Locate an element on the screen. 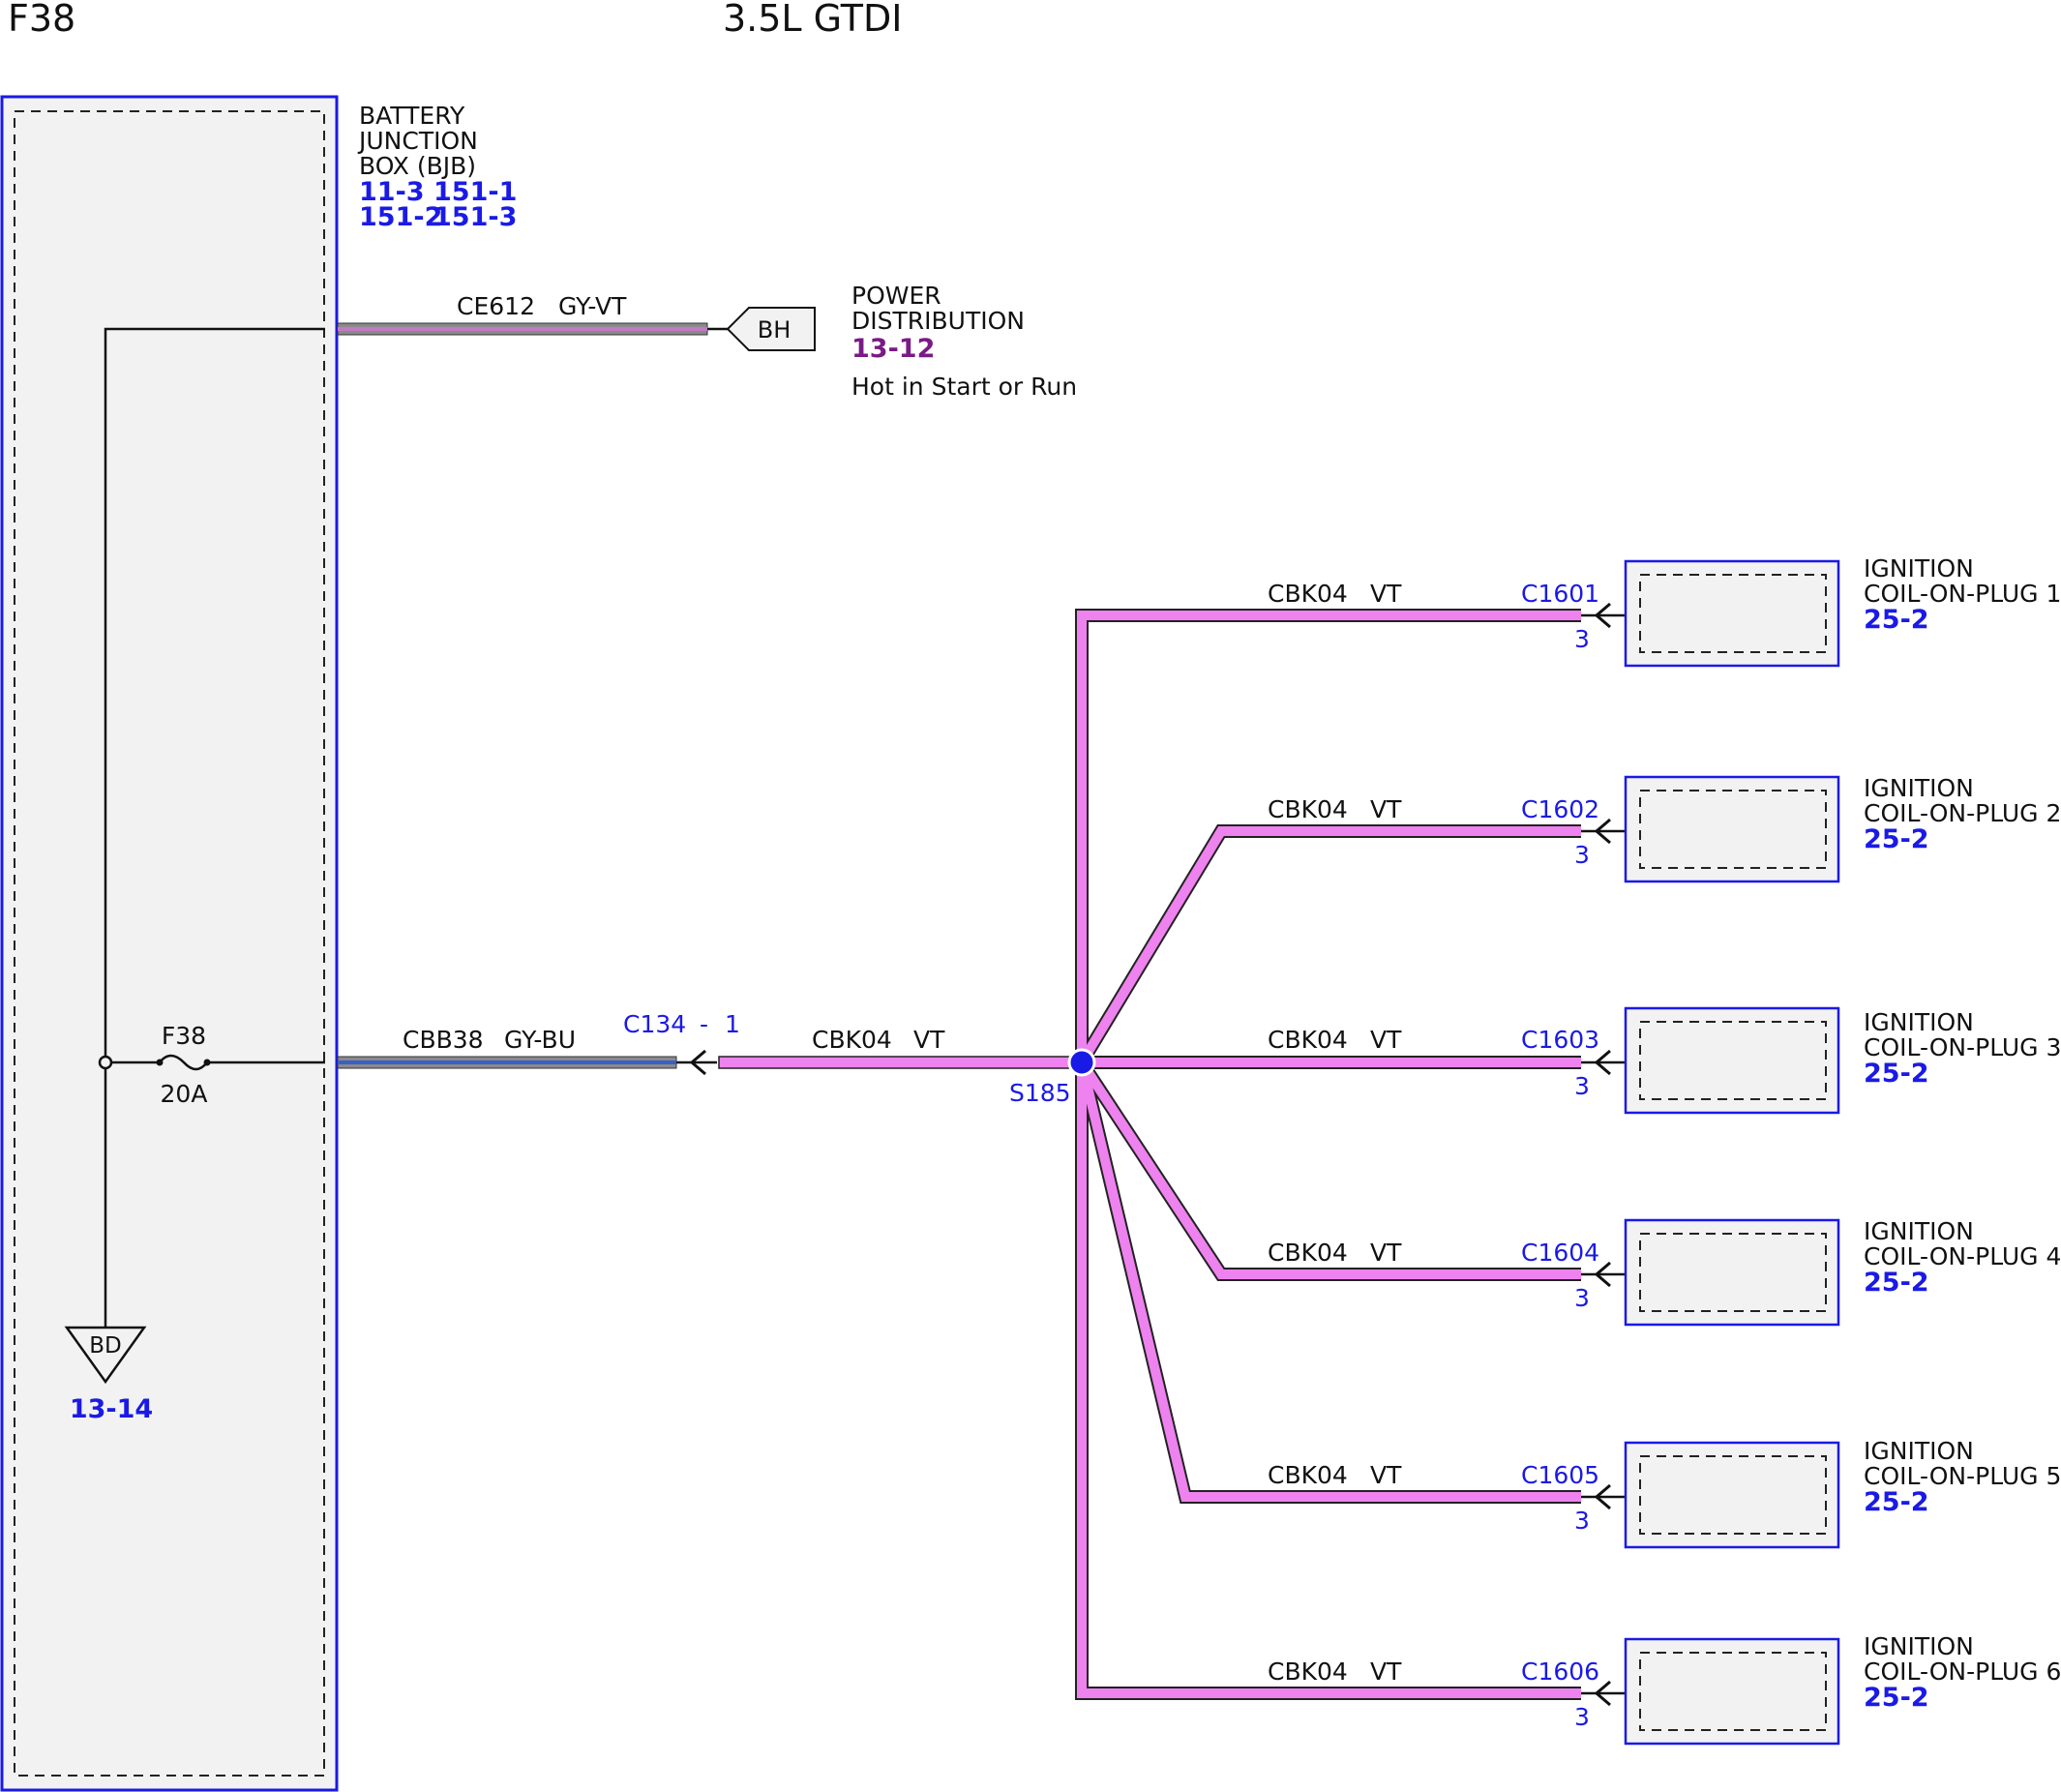 Image resolution: width=2061 pixels, height=1792 pixels. coil-connector-label: C1602 is located at coordinates (1560, 809).